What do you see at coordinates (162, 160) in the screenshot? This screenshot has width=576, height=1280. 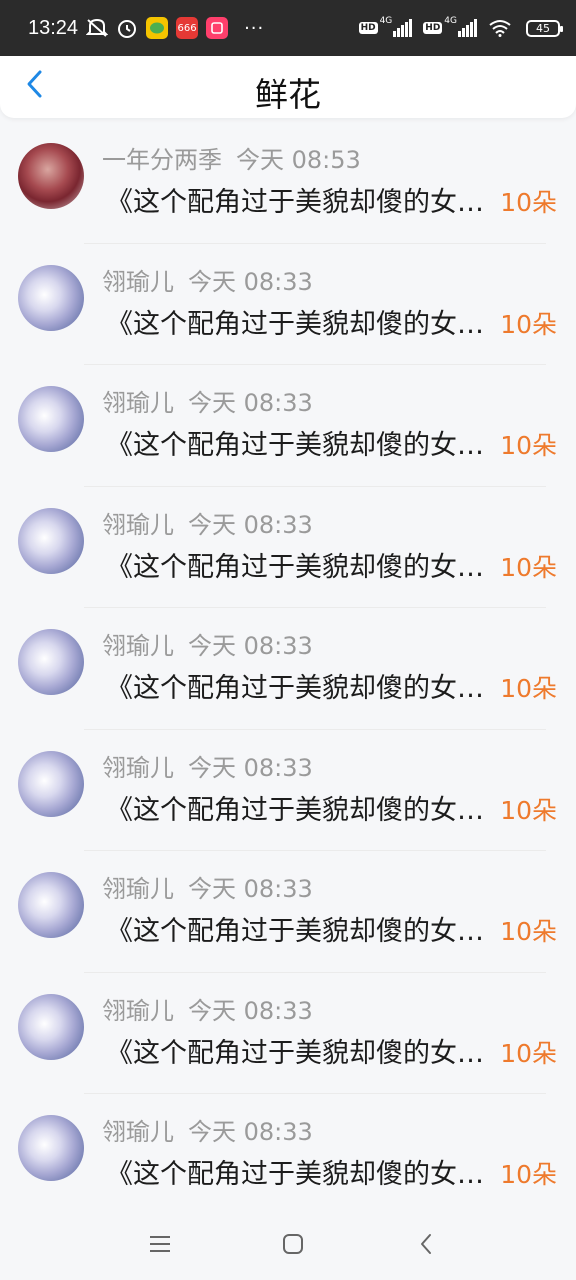 I see `user-name: 一年分两季` at bounding box center [162, 160].